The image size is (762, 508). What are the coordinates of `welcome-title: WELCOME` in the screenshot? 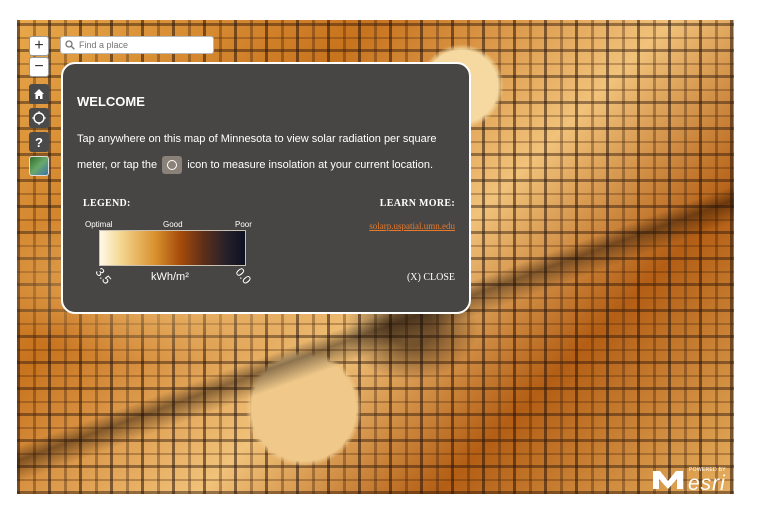 It's located at (111, 101).